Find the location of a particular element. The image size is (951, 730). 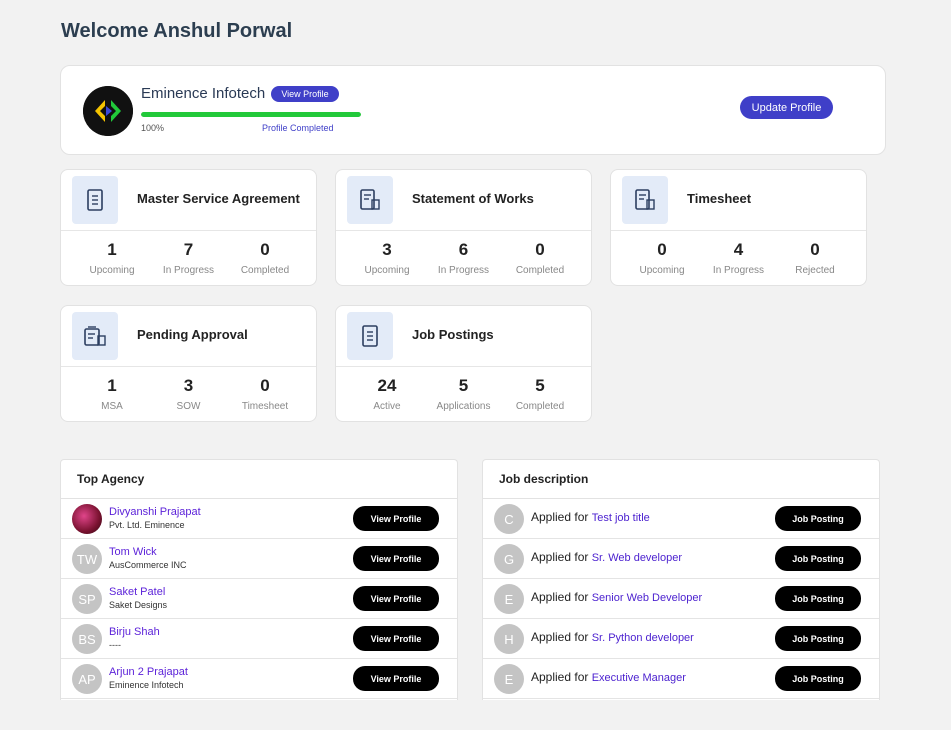

stat-rejected: 0 Rejected is located at coordinates (815, 257).